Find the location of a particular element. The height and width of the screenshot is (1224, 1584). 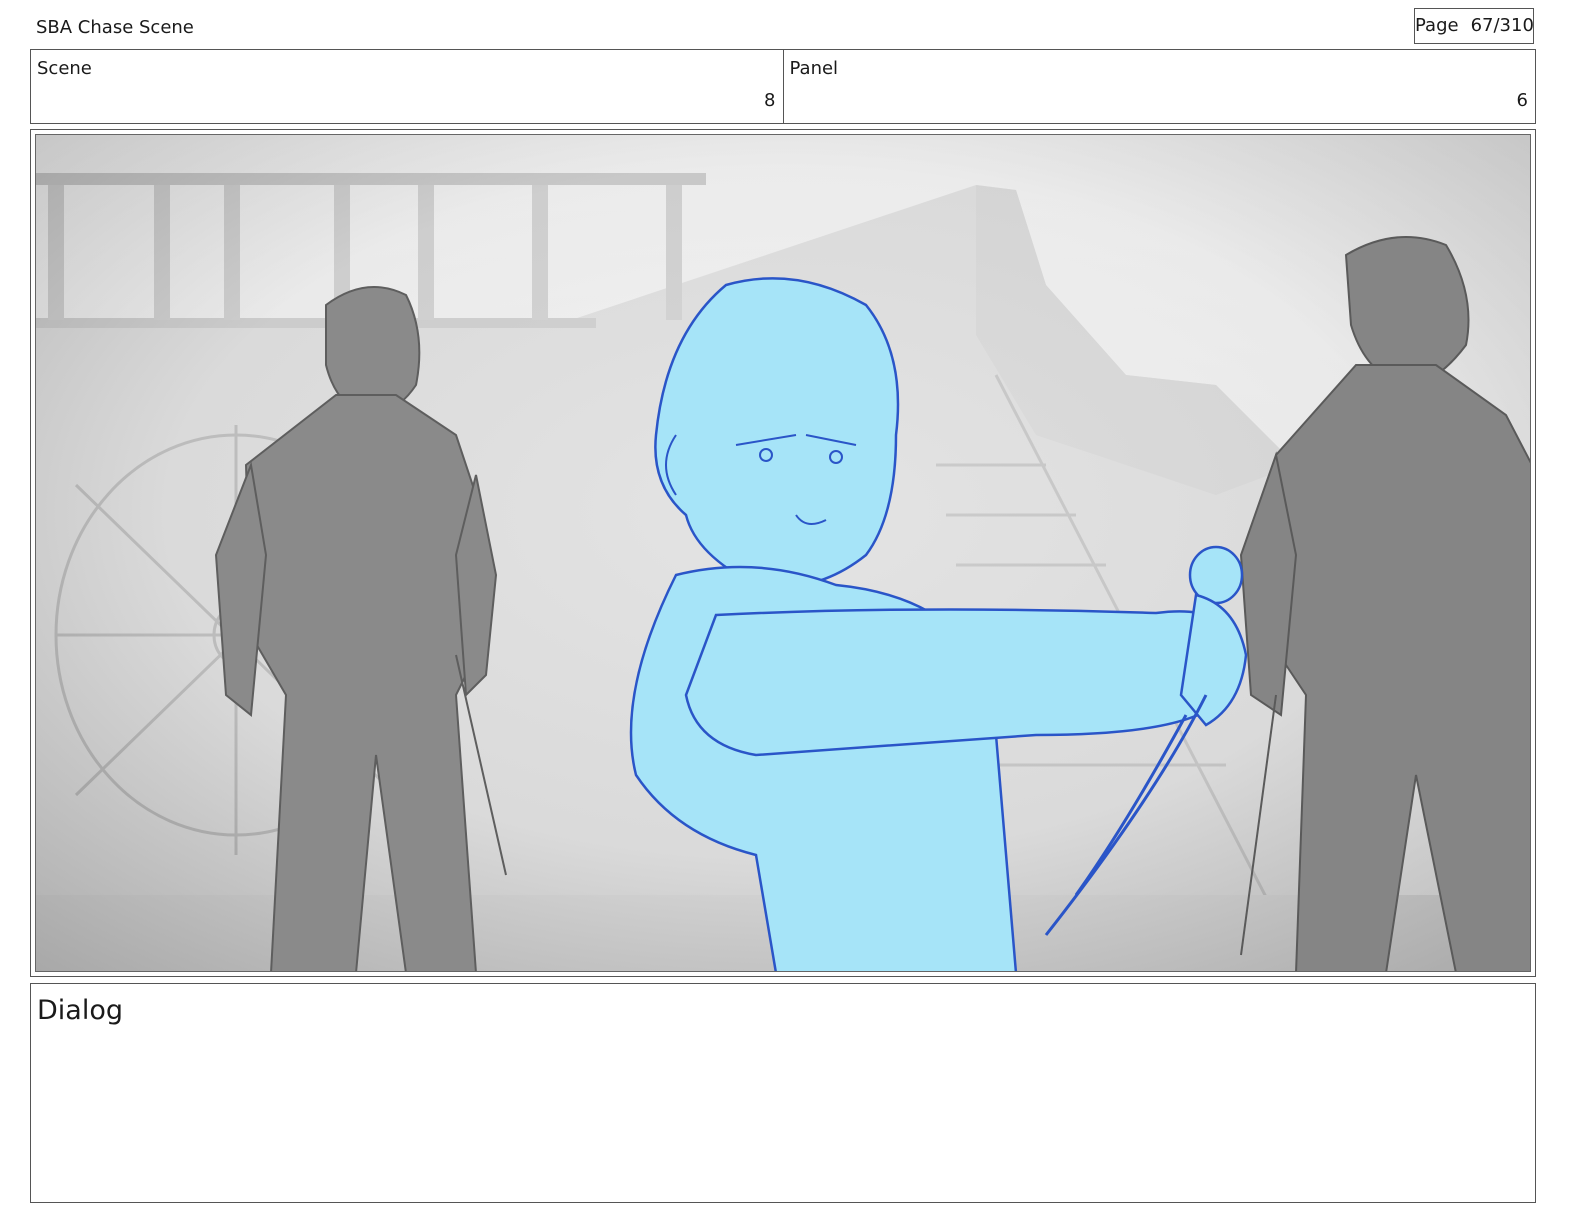

page-indicator: Page 67/310 is located at coordinates (1474, 26).